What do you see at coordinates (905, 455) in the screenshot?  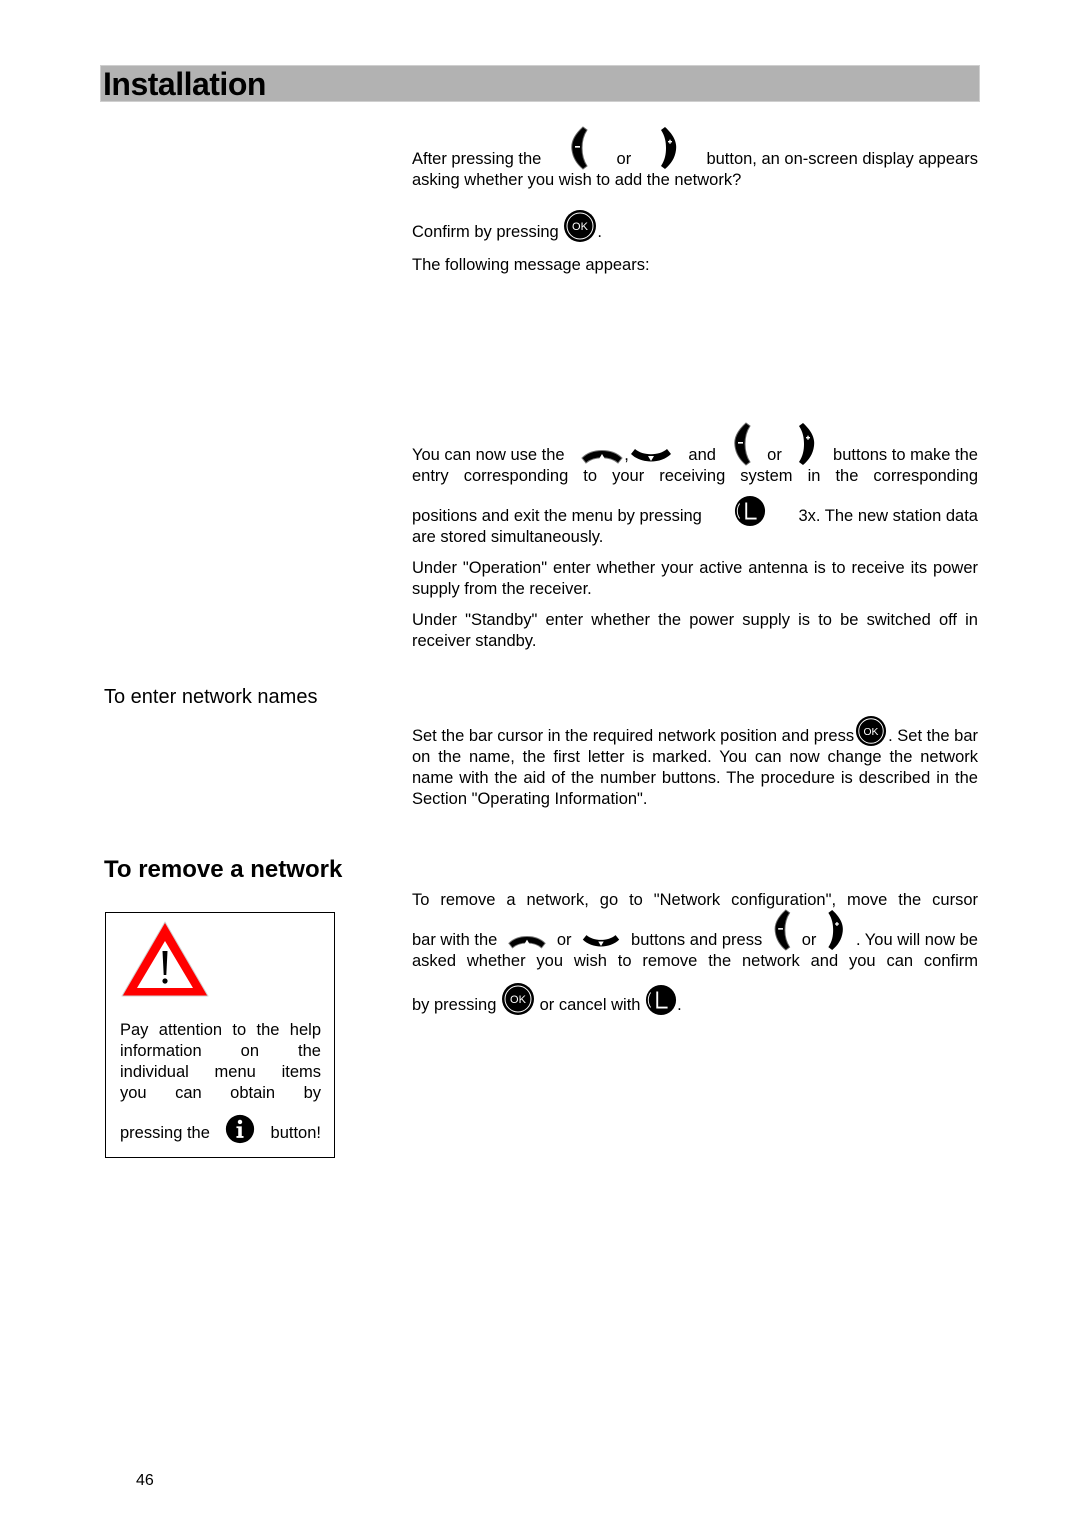 I see `text: buttons to make the` at bounding box center [905, 455].